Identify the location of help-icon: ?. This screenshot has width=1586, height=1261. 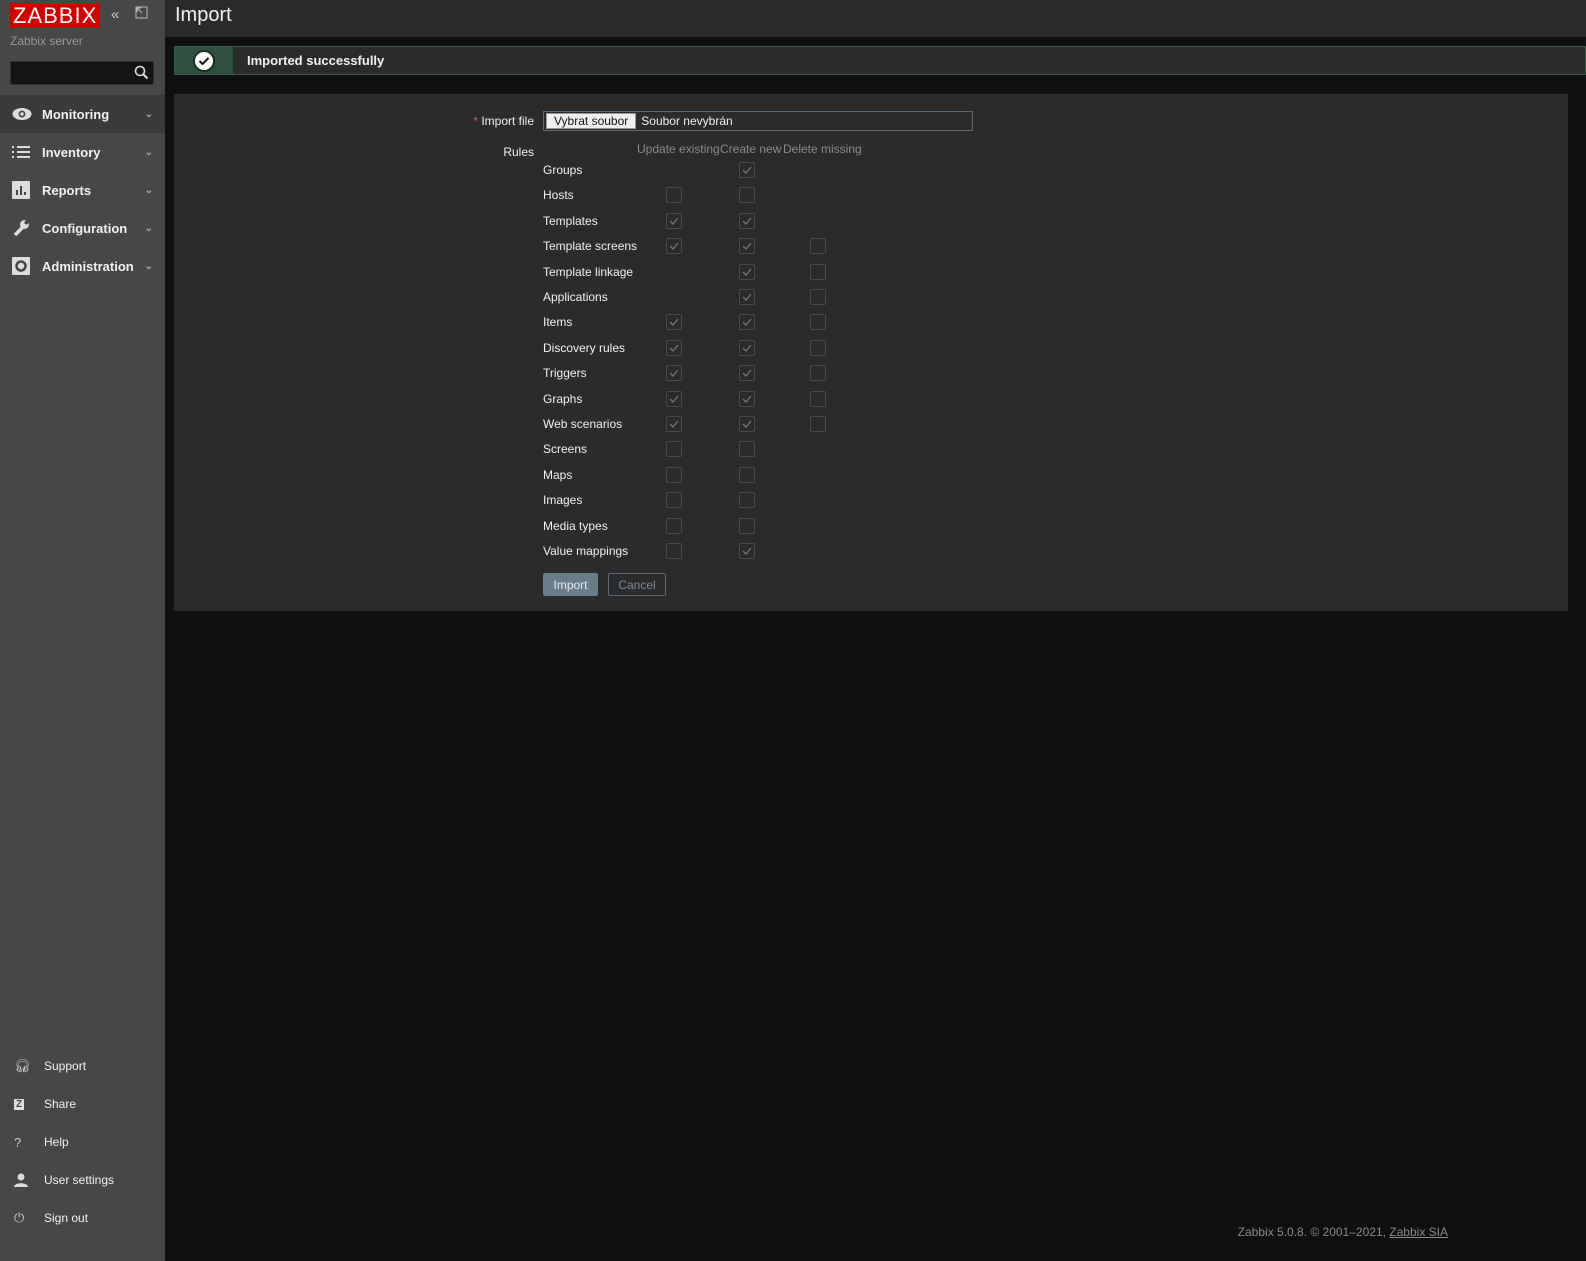
(18, 1142).